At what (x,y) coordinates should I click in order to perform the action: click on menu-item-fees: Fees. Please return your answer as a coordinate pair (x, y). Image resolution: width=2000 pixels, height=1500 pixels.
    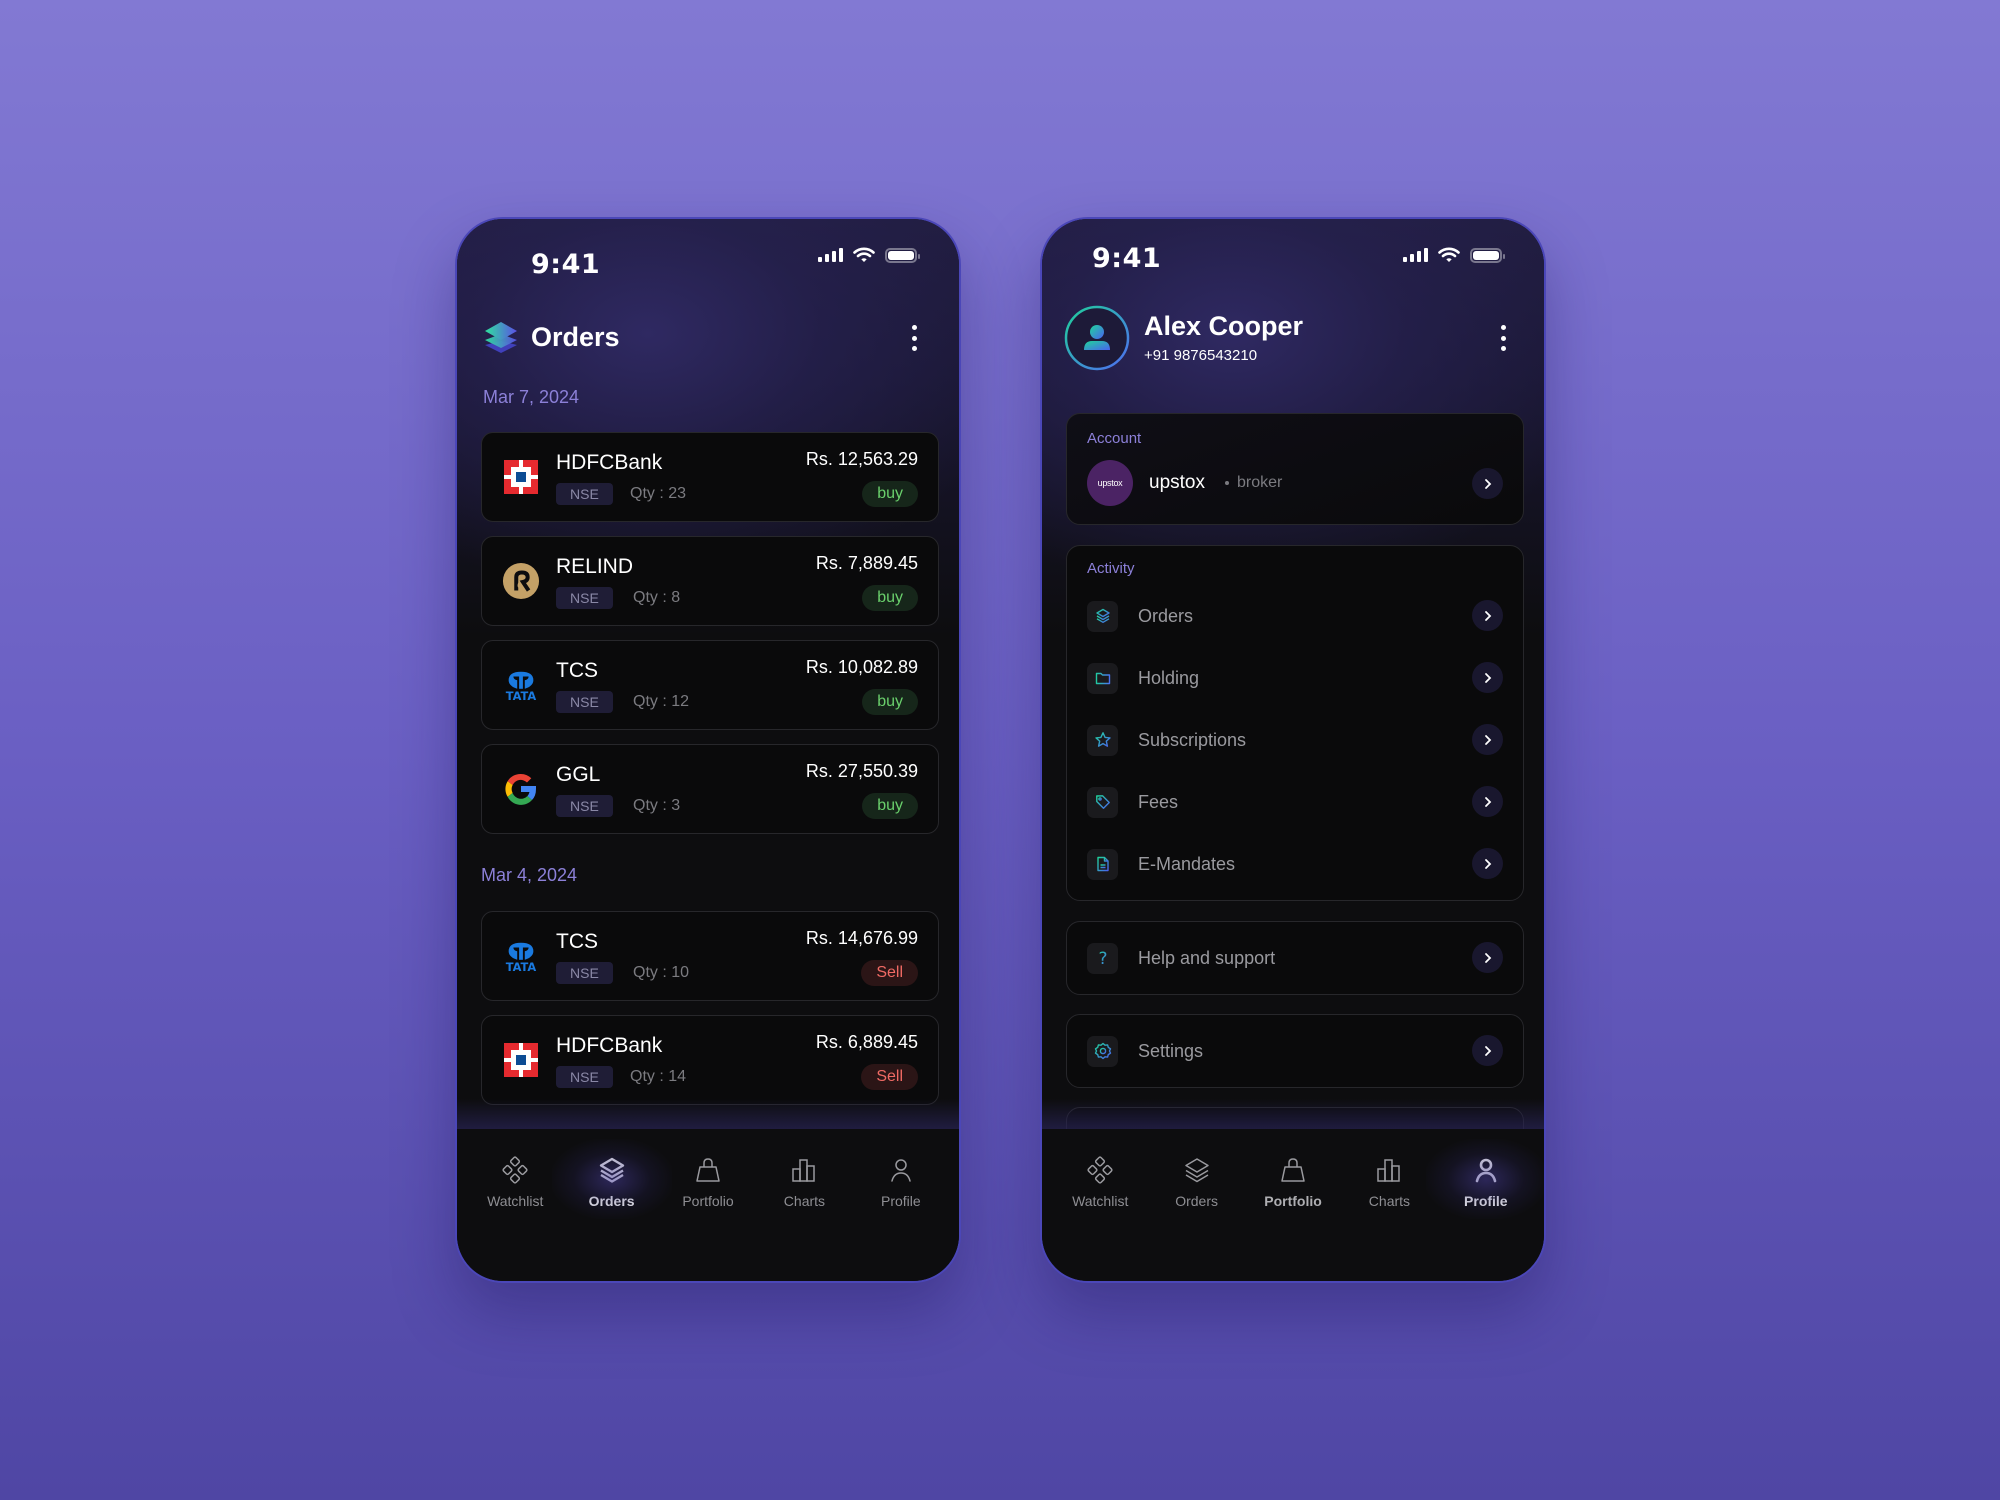
    Looking at the image, I should click on (1295, 802).